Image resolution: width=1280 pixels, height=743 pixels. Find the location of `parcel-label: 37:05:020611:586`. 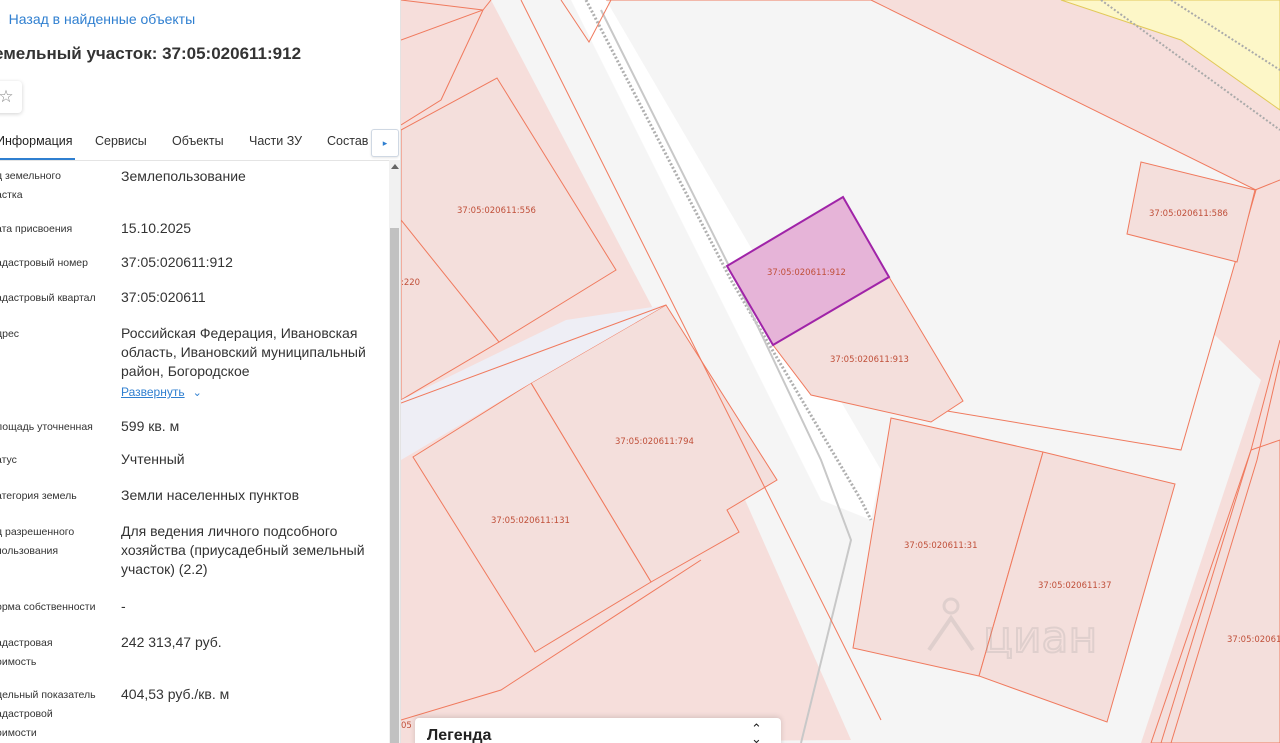

parcel-label: 37:05:020611:586 is located at coordinates (1188, 214).